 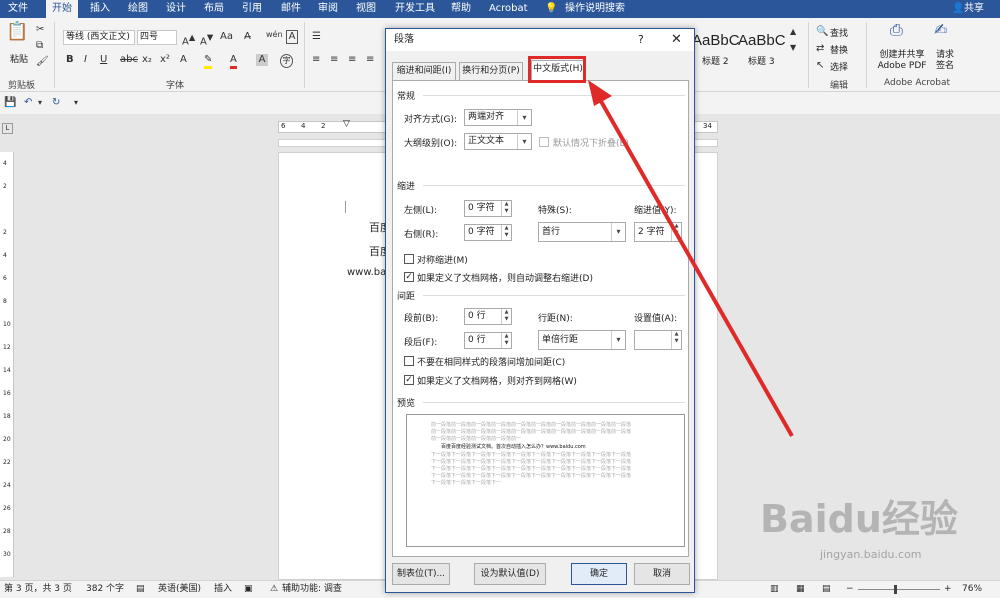 What do you see at coordinates (695, 266) in the screenshot?
I see `arrow-shaft` at bounding box center [695, 266].